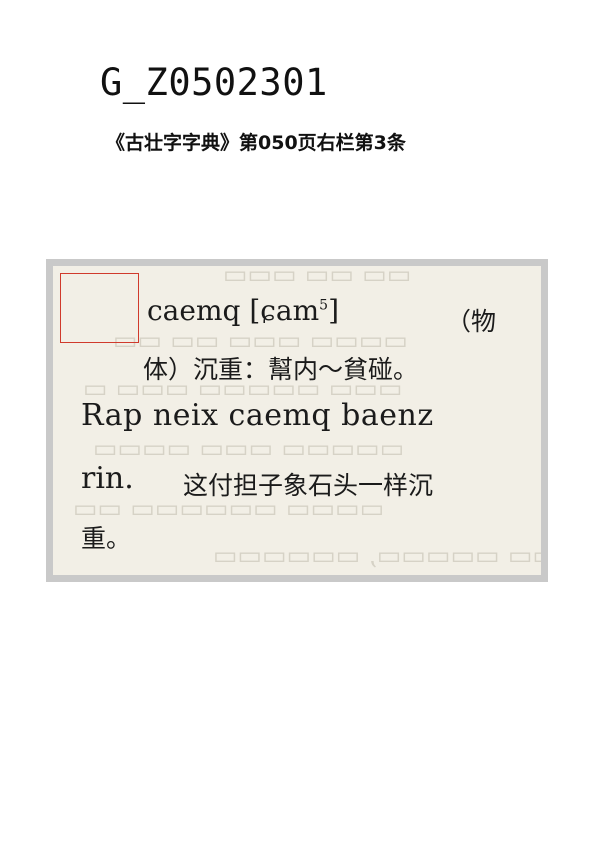 Image resolution: width=595 pixels, height=842 pixels. I want to click on pronunciation-text: caemq [ɕam, so click(233, 310).